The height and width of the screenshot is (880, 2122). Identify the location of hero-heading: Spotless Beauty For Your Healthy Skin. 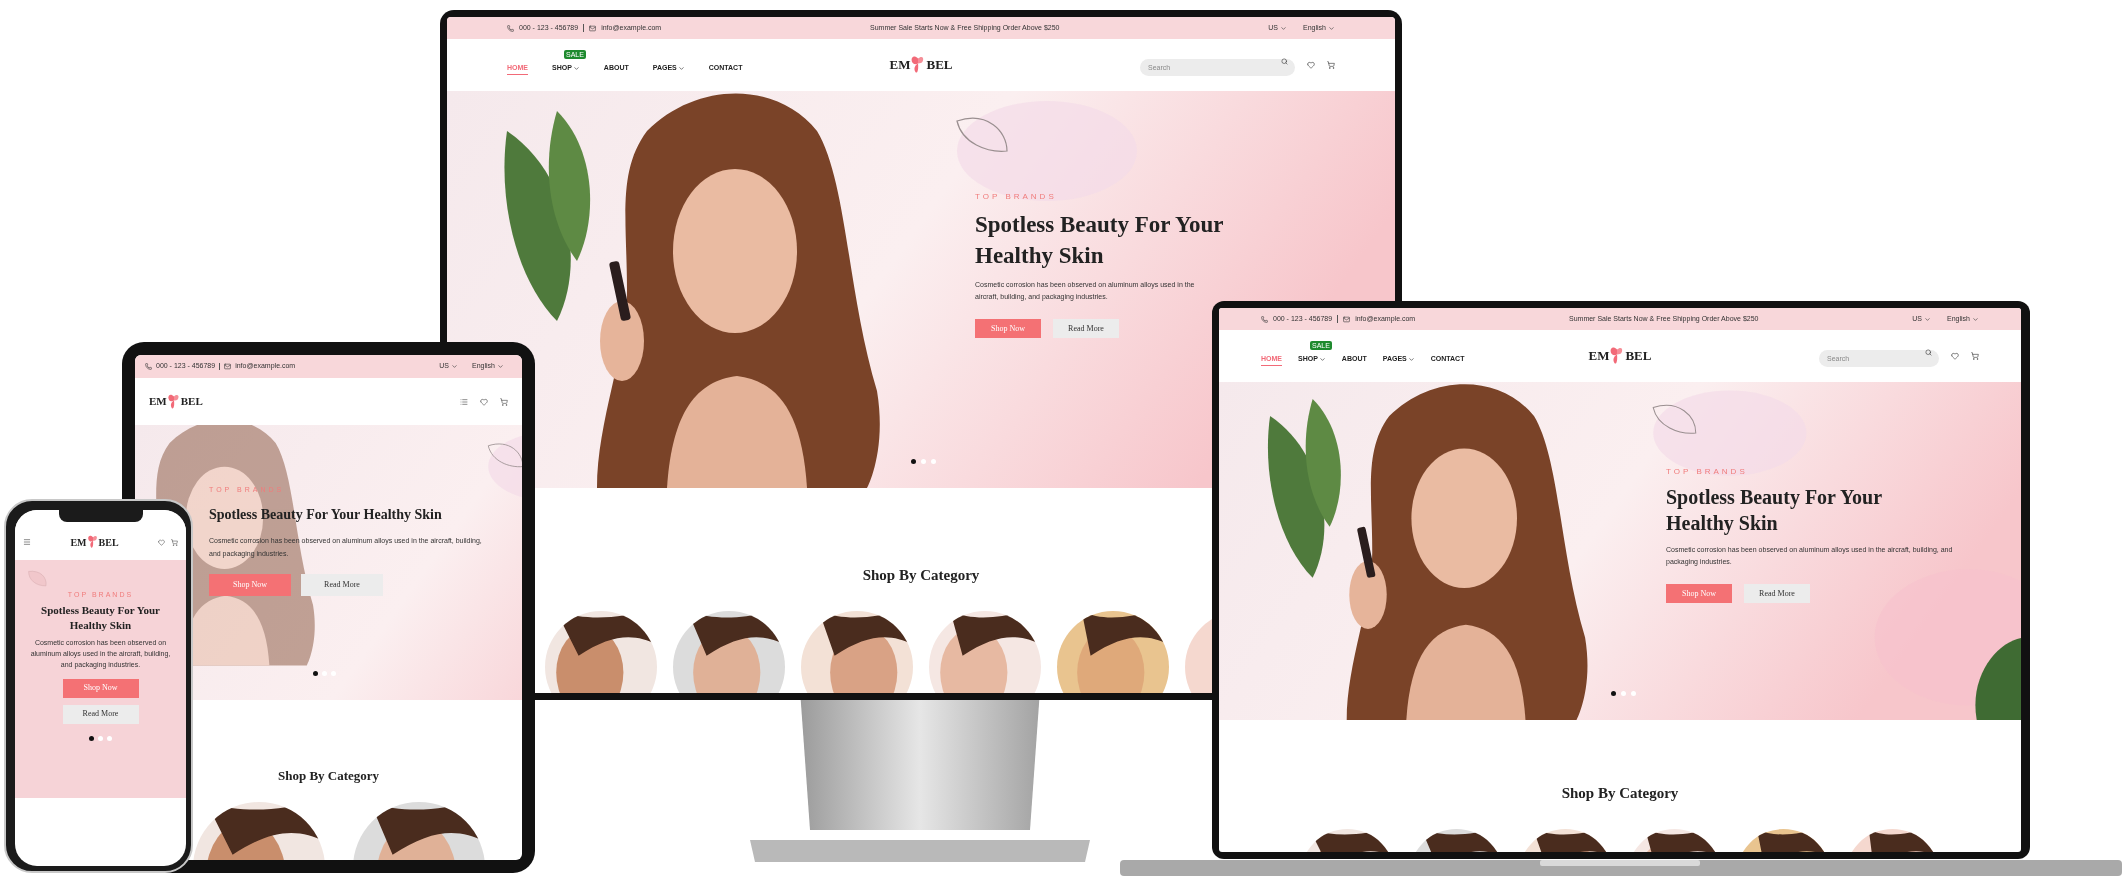
(100, 617).